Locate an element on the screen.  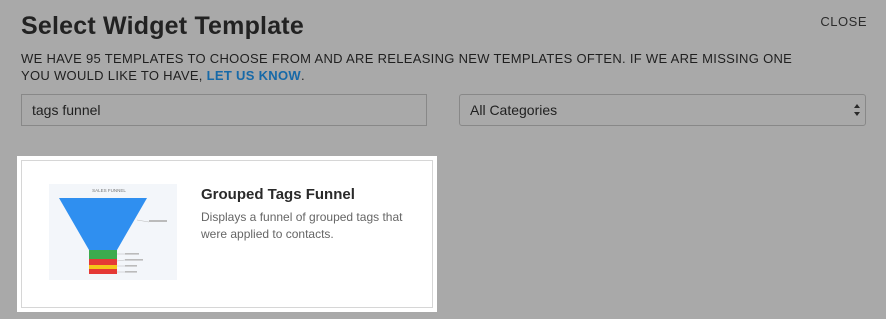
category-select-value: All Categories is located at coordinates (514, 110).